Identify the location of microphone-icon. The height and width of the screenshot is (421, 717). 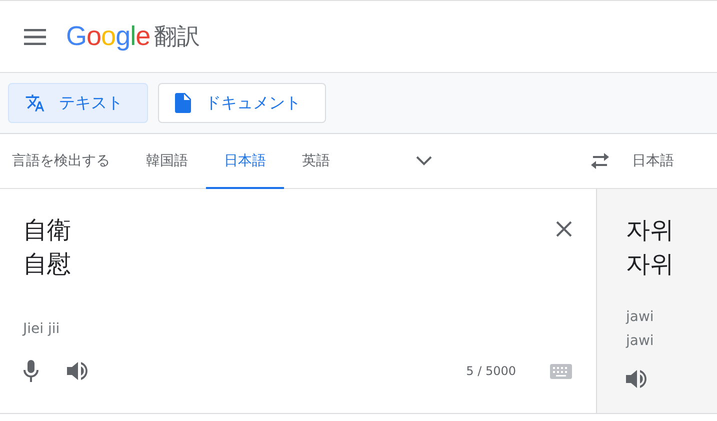
(31, 371).